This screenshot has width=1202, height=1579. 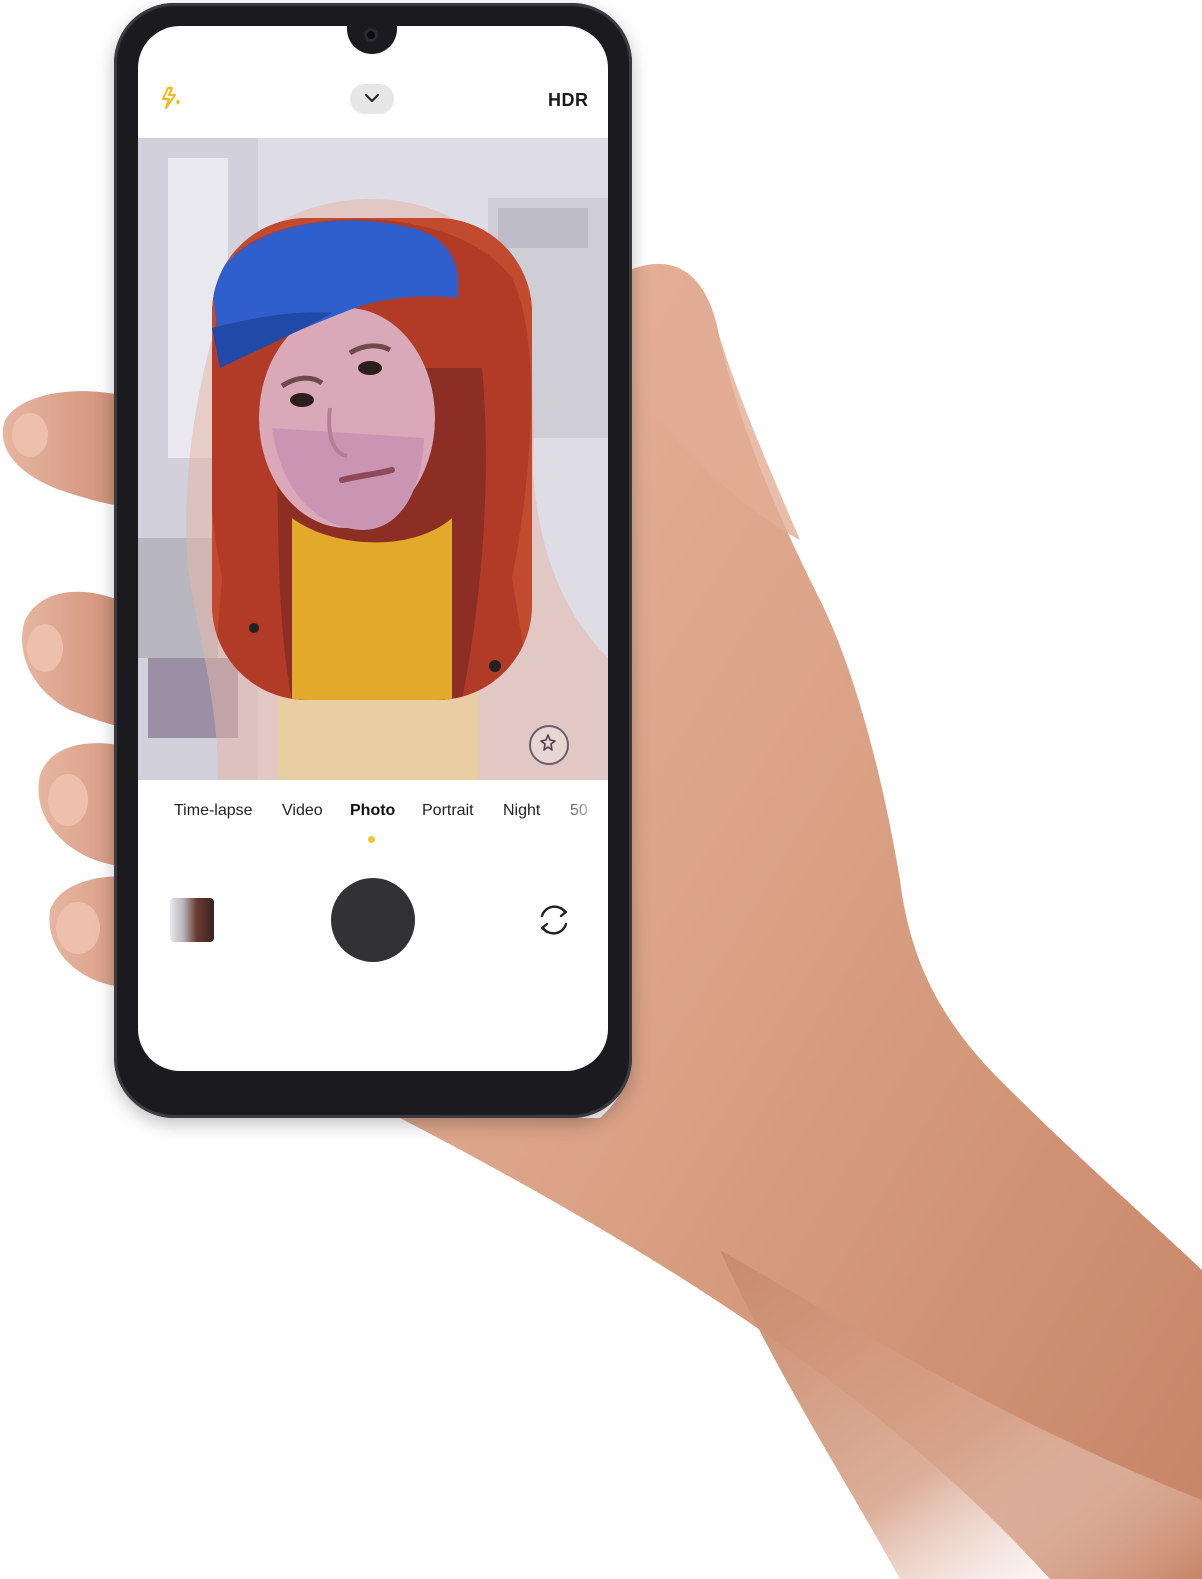 I want to click on beauty-button, so click(x=549, y=745).